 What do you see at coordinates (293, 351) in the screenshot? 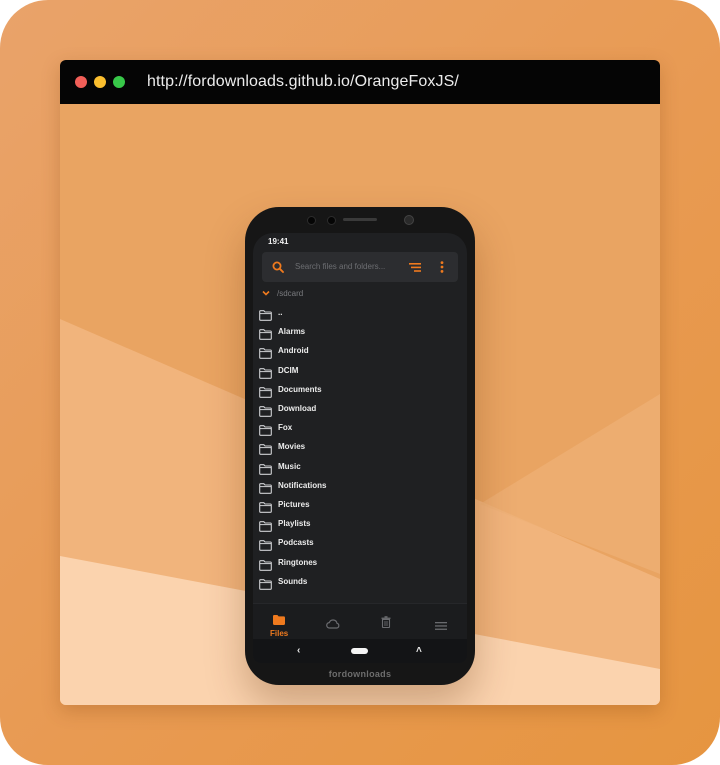
I see `file-name: Android` at bounding box center [293, 351].